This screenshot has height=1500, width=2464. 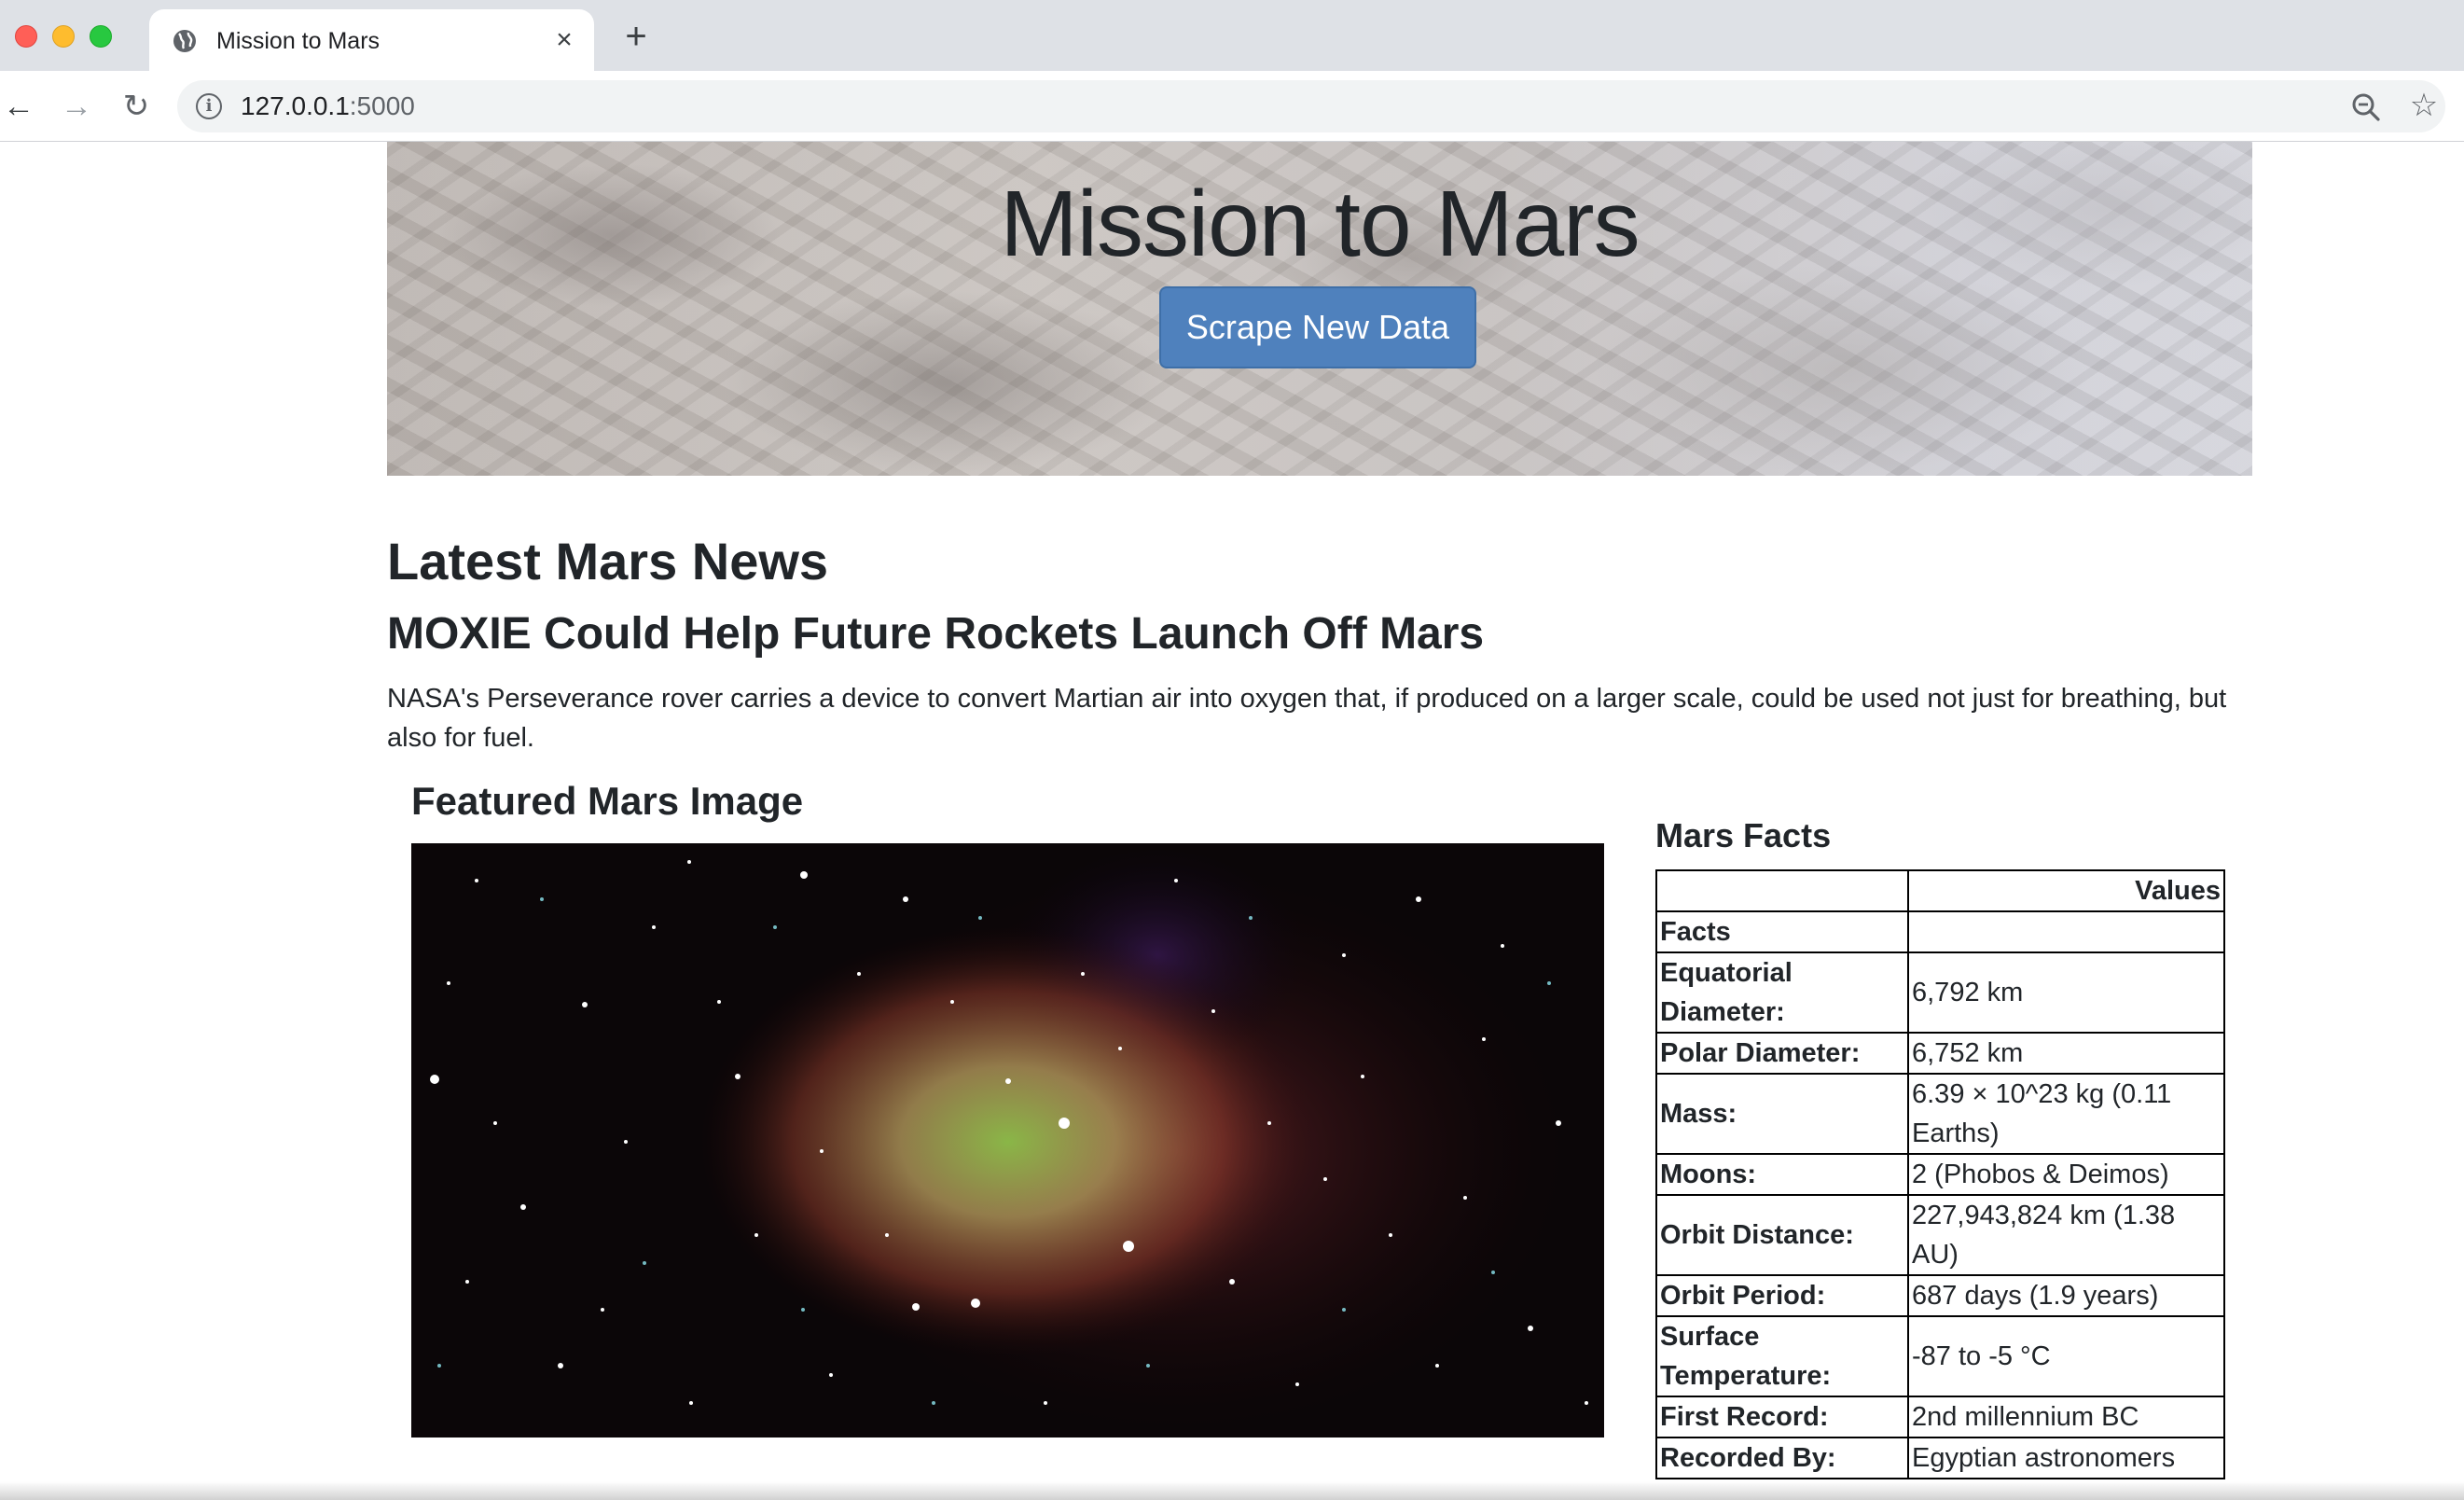 I want to click on featured-image-heading: Featured Mars Image, so click(x=607, y=801).